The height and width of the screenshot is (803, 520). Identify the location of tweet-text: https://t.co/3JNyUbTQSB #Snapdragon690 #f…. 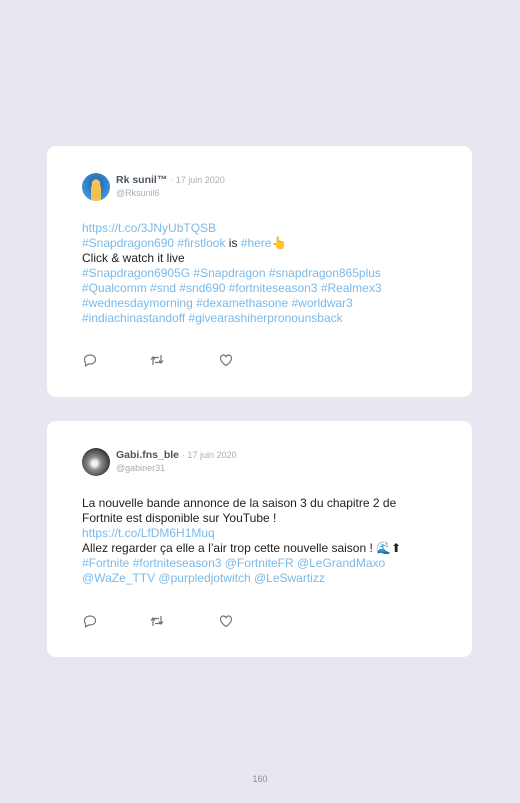
(269, 273).